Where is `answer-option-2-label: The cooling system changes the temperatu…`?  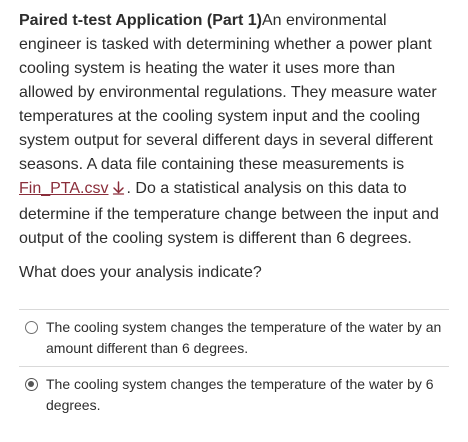
answer-option-2-label: The cooling system changes the temperatu… is located at coordinates (240, 394).